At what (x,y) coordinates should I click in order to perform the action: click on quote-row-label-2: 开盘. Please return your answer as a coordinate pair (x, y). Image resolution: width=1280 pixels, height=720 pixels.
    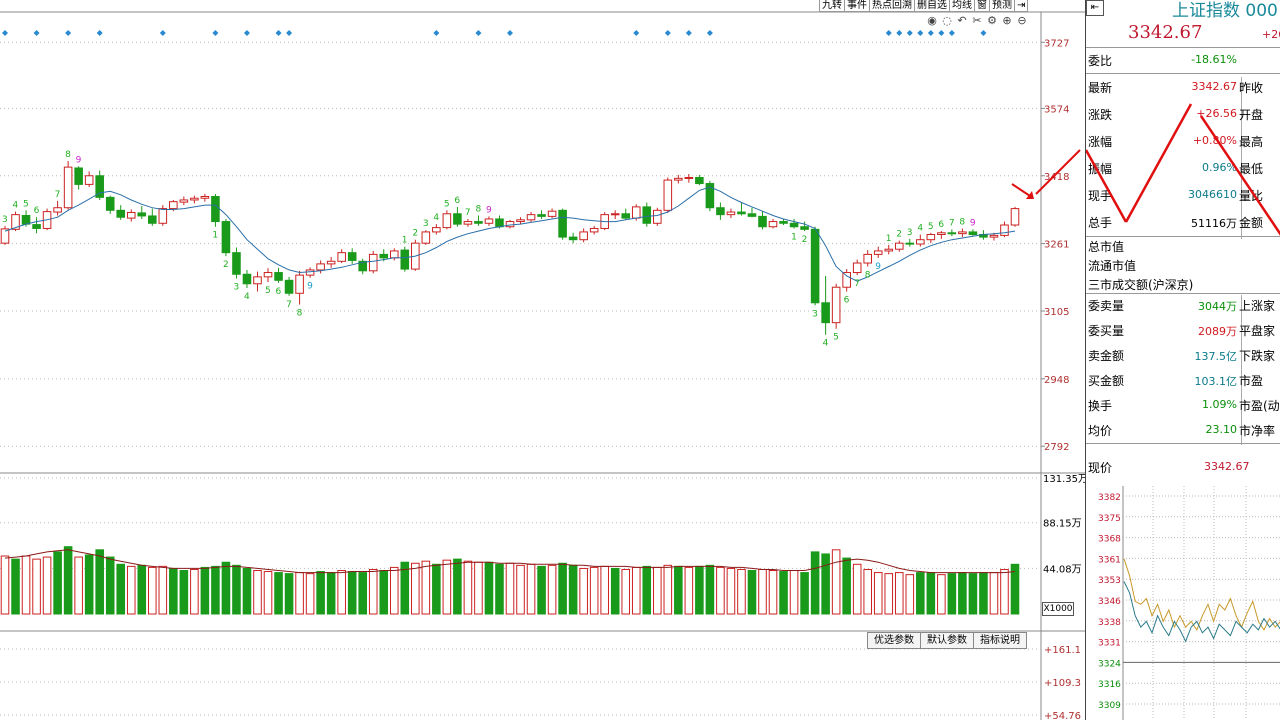
    Looking at the image, I should click on (1251, 115).